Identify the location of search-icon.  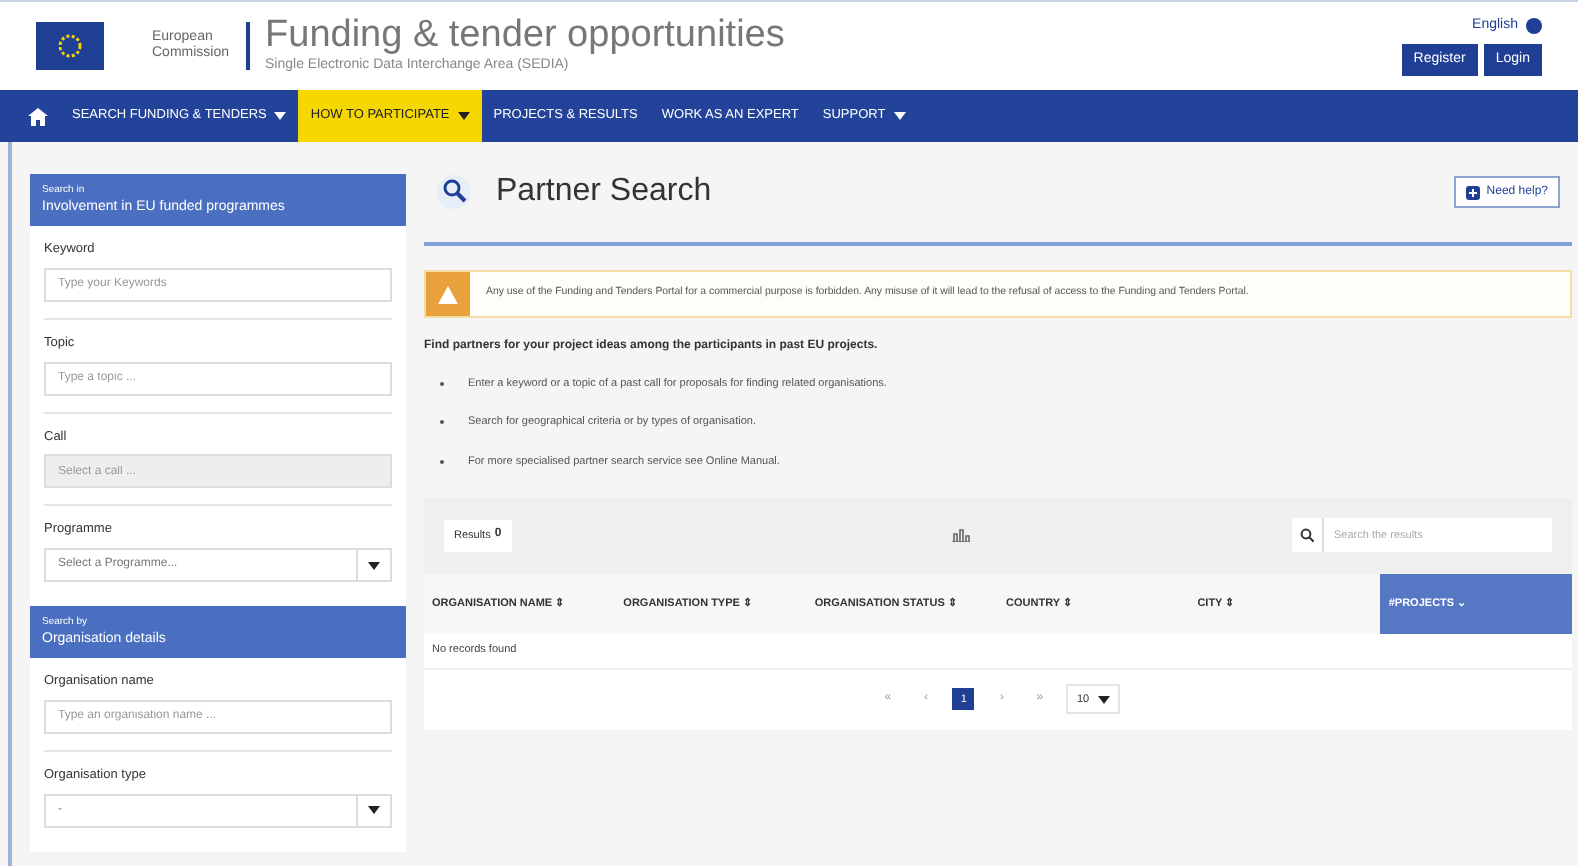
(1307, 535).